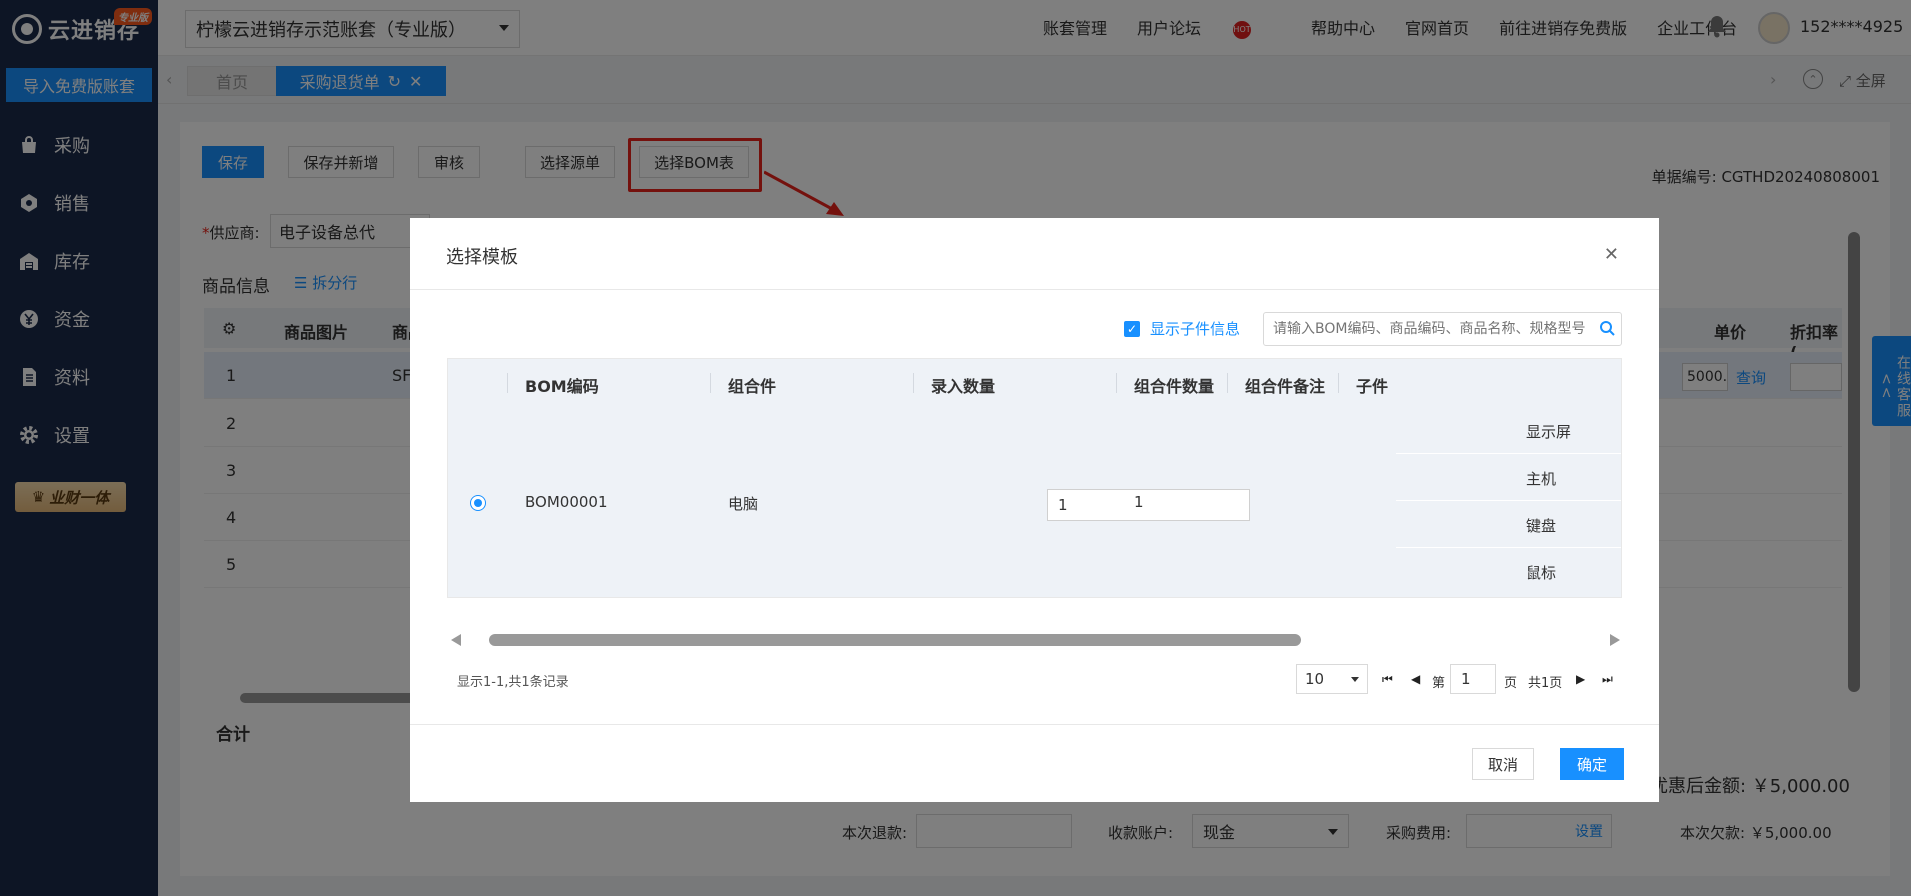 The image size is (1911, 896). What do you see at coordinates (1034, 383) in the screenshot?
I see `bom-table-header: BOM编码 组合件 录入数量 组合件数量 组合件备注 子件` at bounding box center [1034, 383].